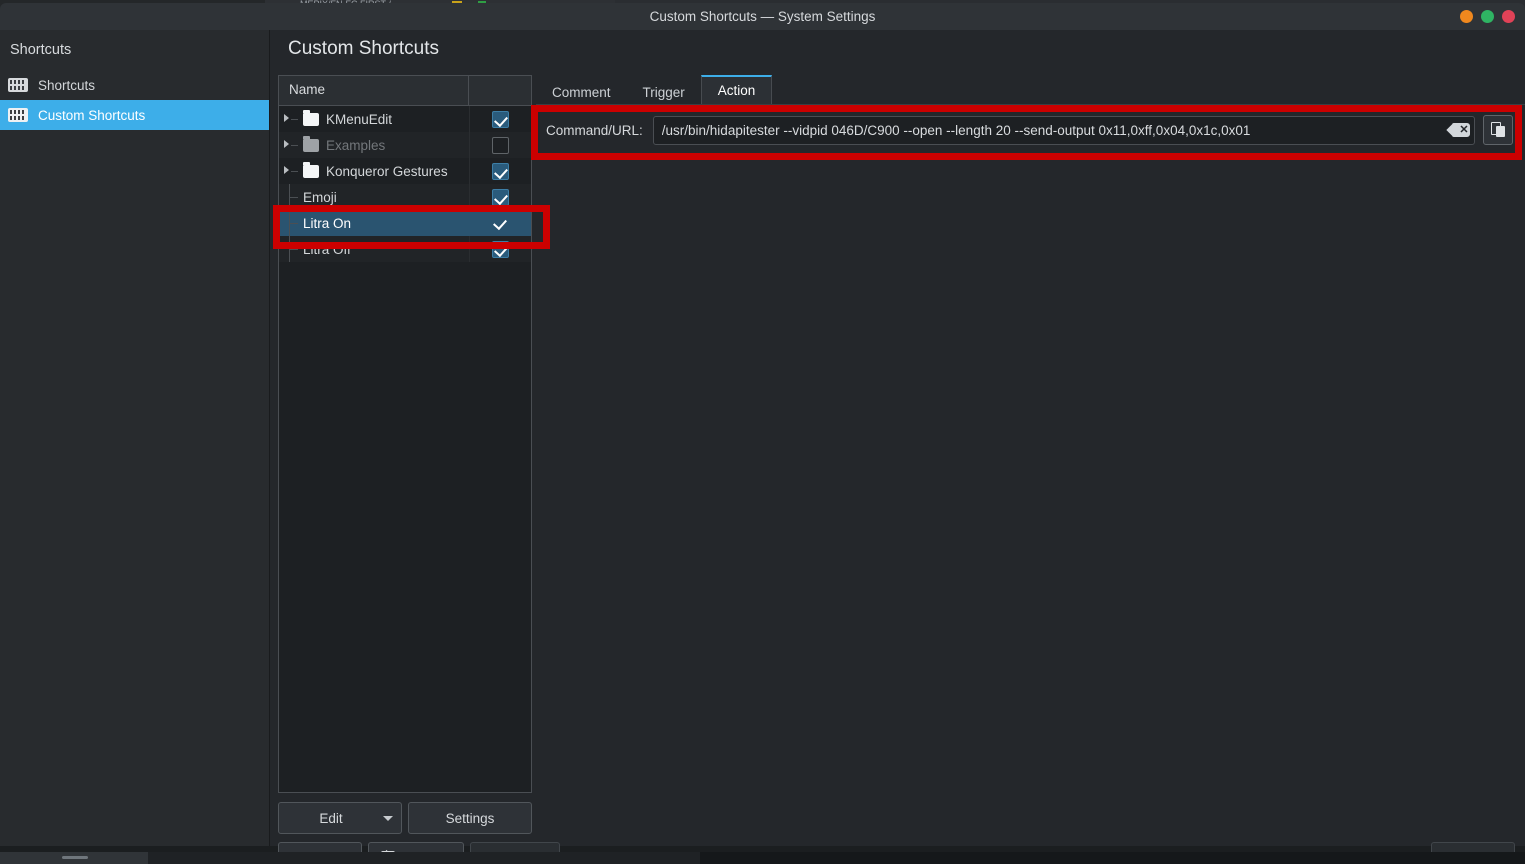 The height and width of the screenshot is (864, 1525). I want to click on taskbar-segment-right, so click(1112, 858).